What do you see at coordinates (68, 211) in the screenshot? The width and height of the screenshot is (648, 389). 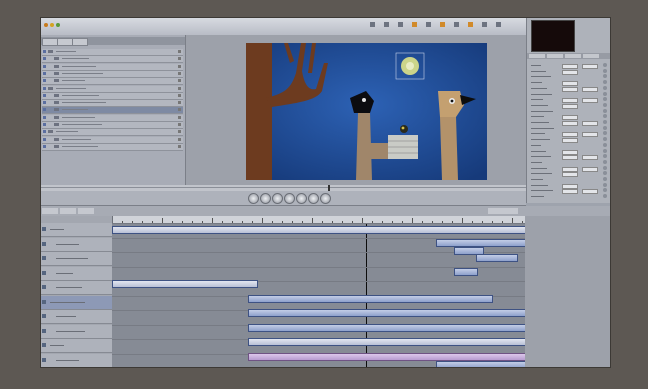 I see `tab-keyframe-editor` at bounding box center [68, 211].